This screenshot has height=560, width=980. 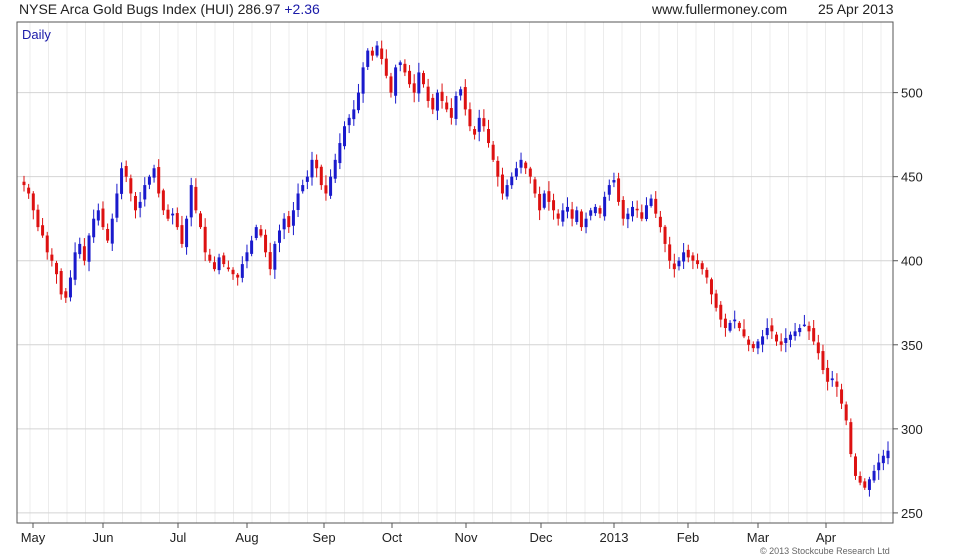 What do you see at coordinates (466, 537) in the screenshot?
I see `x-tick-label: Nov` at bounding box center [466, 537].